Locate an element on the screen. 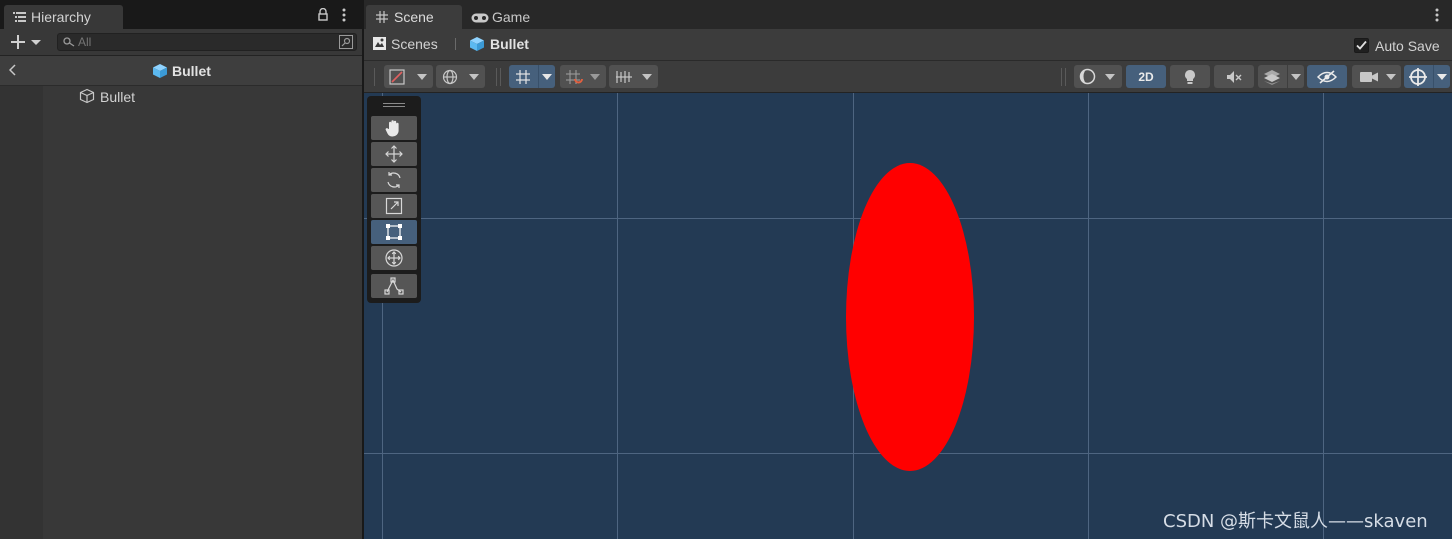  tab-hierarchy-label: Hierarchy is located at coordinates (61, 17).